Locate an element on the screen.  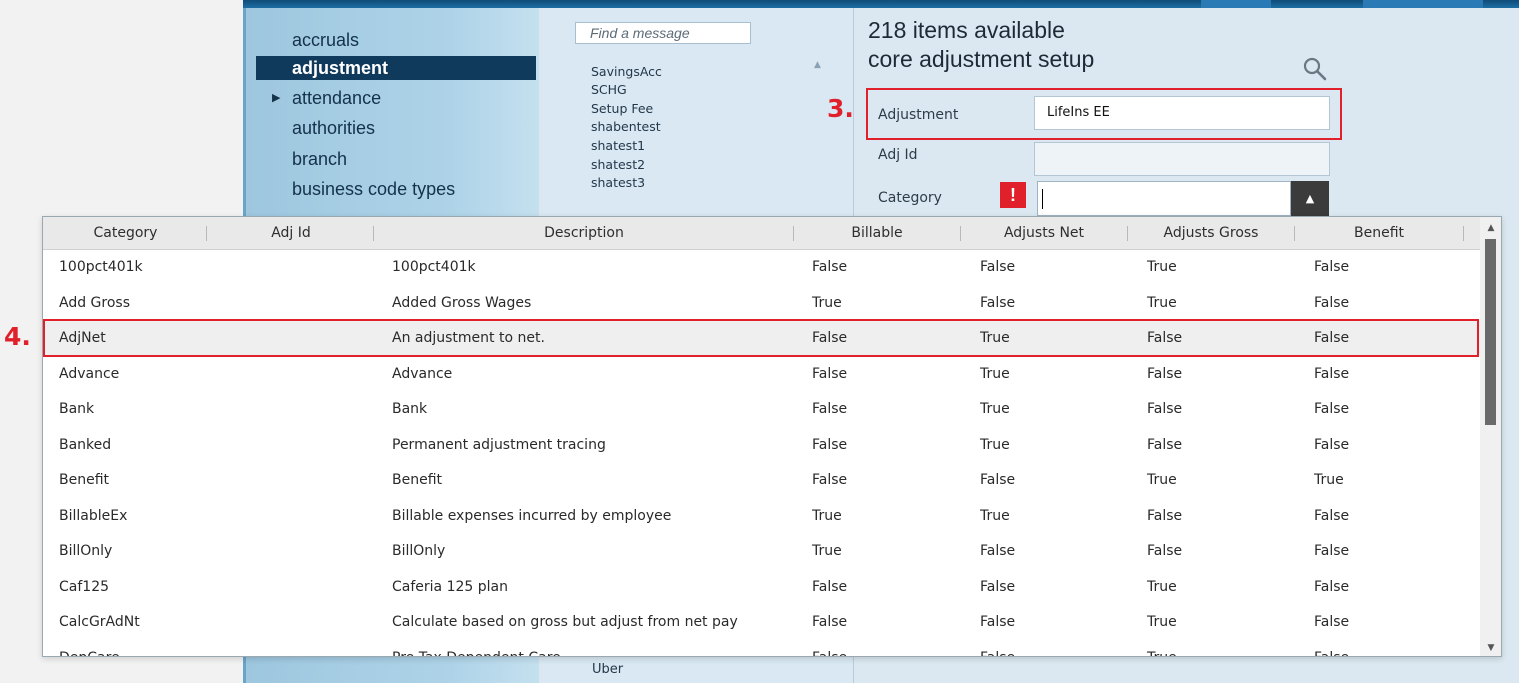
category-combobox is located at coordinates (1164, 198).